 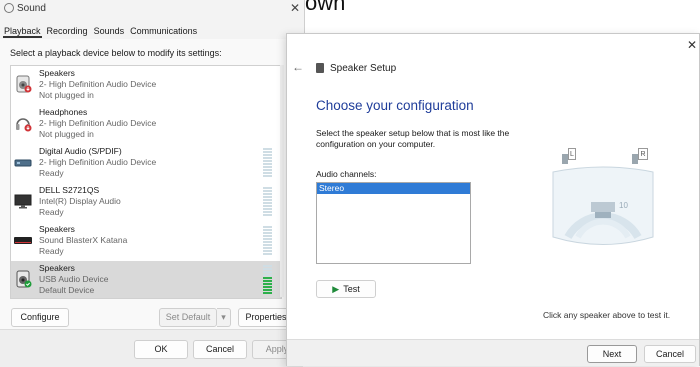 I want to click on device-status: Default Device, so click(x=67, y=290).